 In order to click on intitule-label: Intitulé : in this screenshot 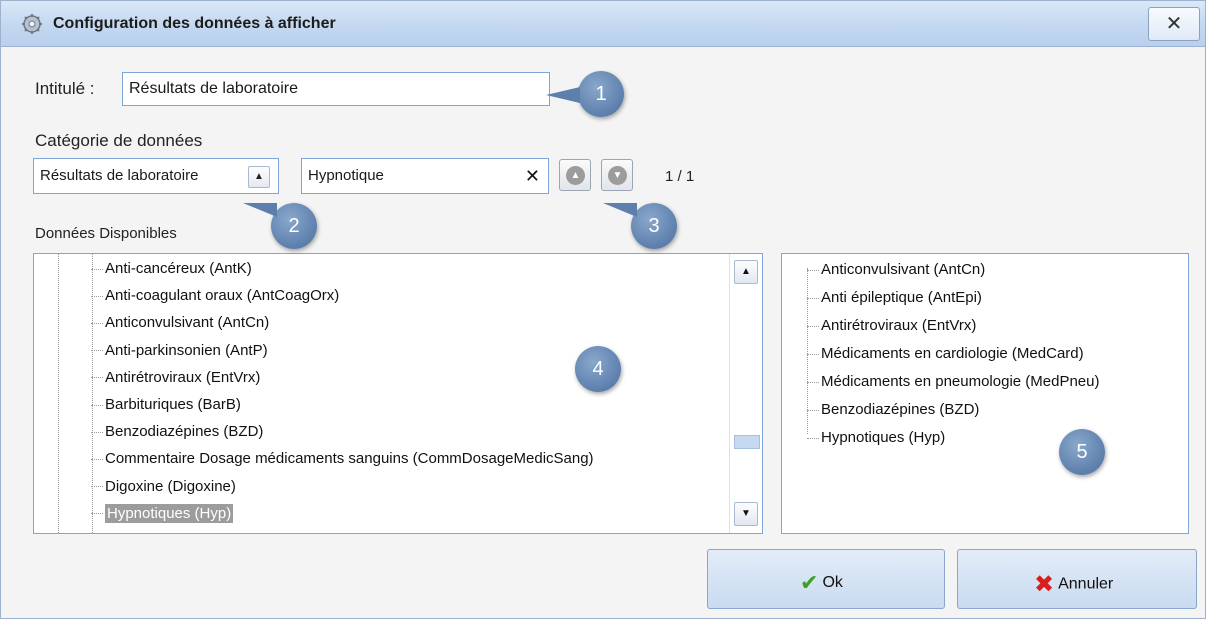, I will do `click(65, 88)`.